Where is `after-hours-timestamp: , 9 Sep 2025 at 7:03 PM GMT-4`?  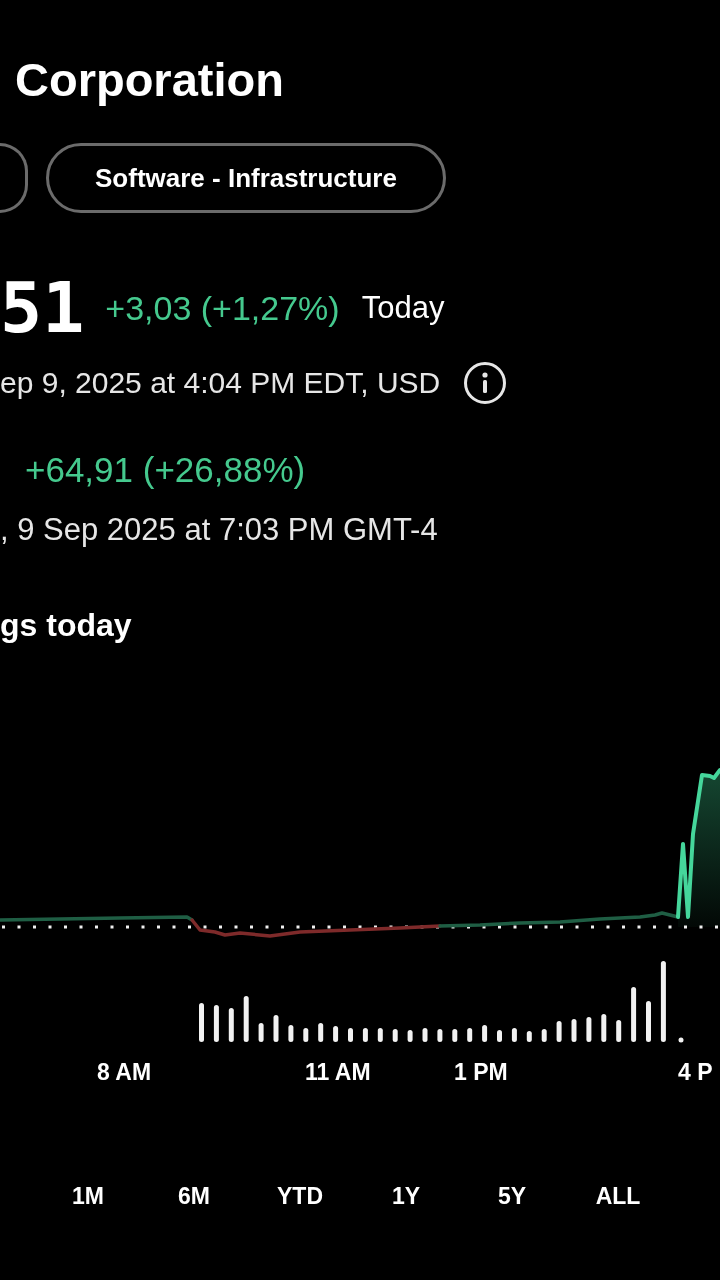 after-hours-timestamp: , 9 Sep 2025 at 7:03 PM GMT-4 is located at coordinates (219, 530).